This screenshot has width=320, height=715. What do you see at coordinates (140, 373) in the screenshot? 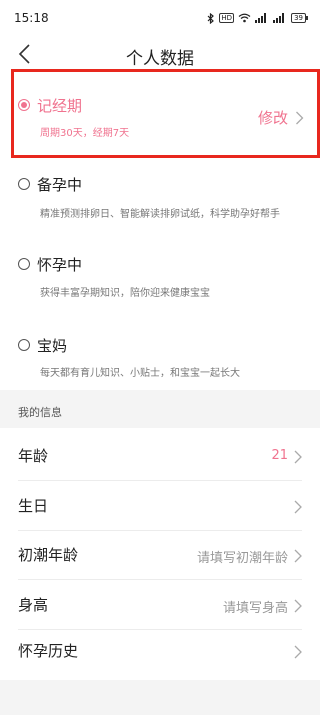
I see `stage-desc: 每天都有育儿知识、小贴士，和宝宝一起长大` at bounding box center [140, 373].